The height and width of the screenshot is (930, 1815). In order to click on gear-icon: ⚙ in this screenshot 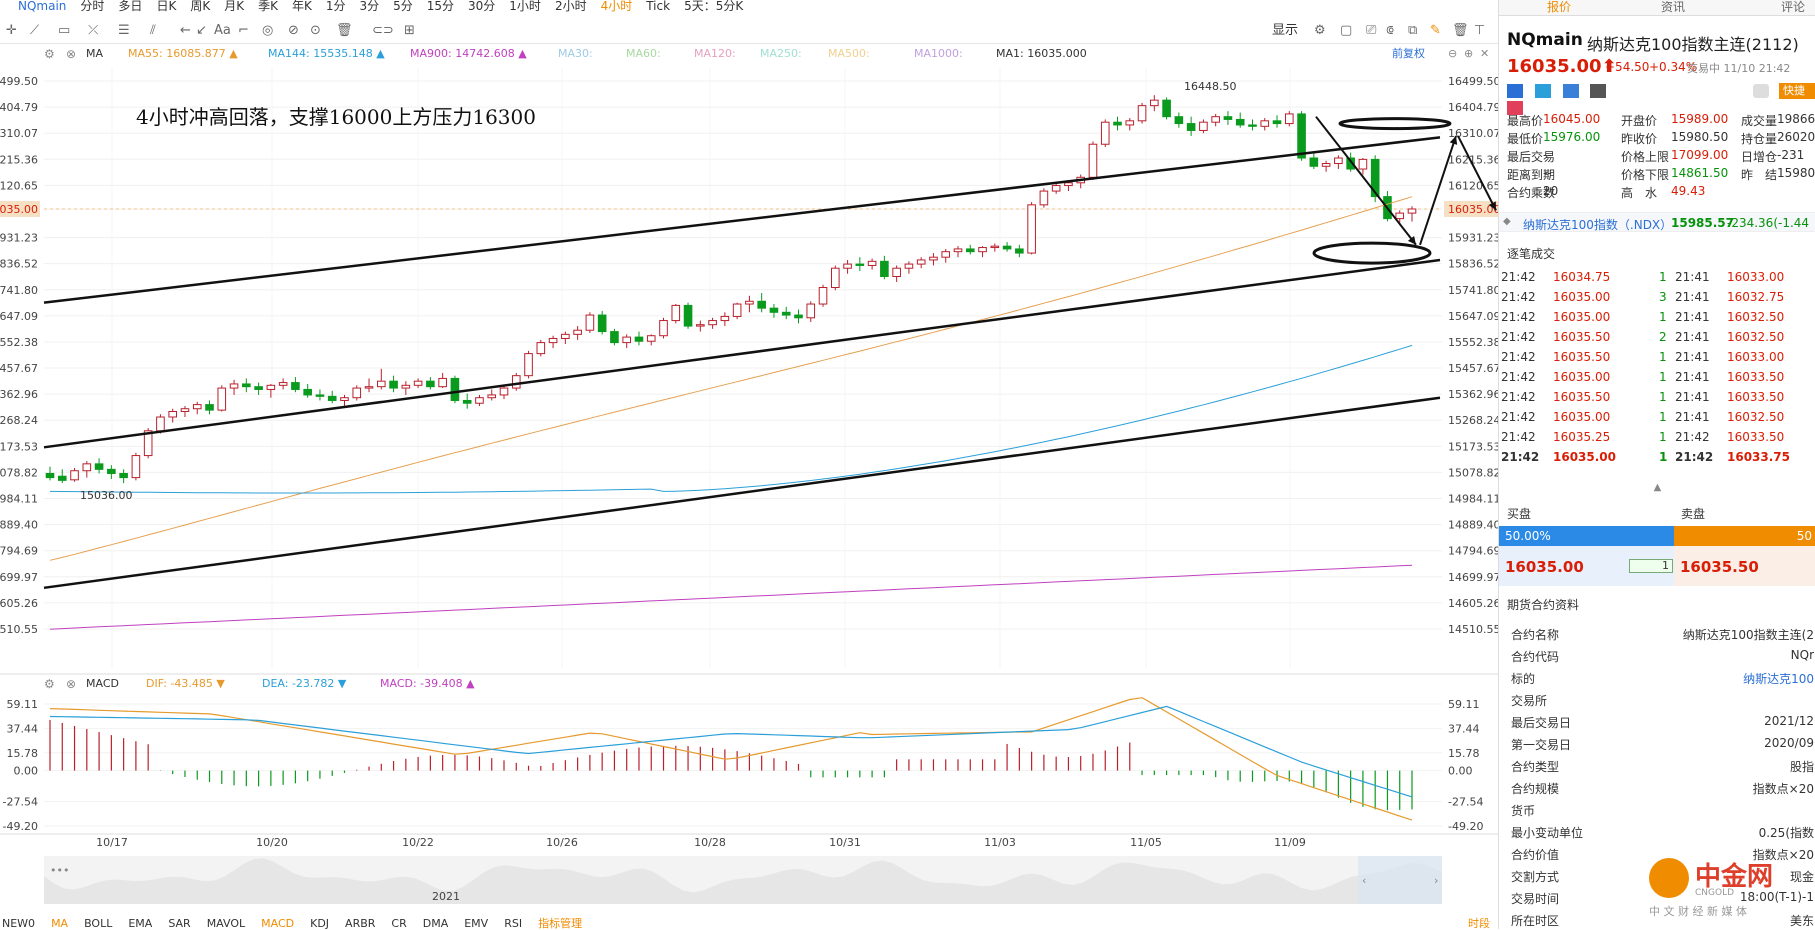, I will do `click(1320, 31)`.